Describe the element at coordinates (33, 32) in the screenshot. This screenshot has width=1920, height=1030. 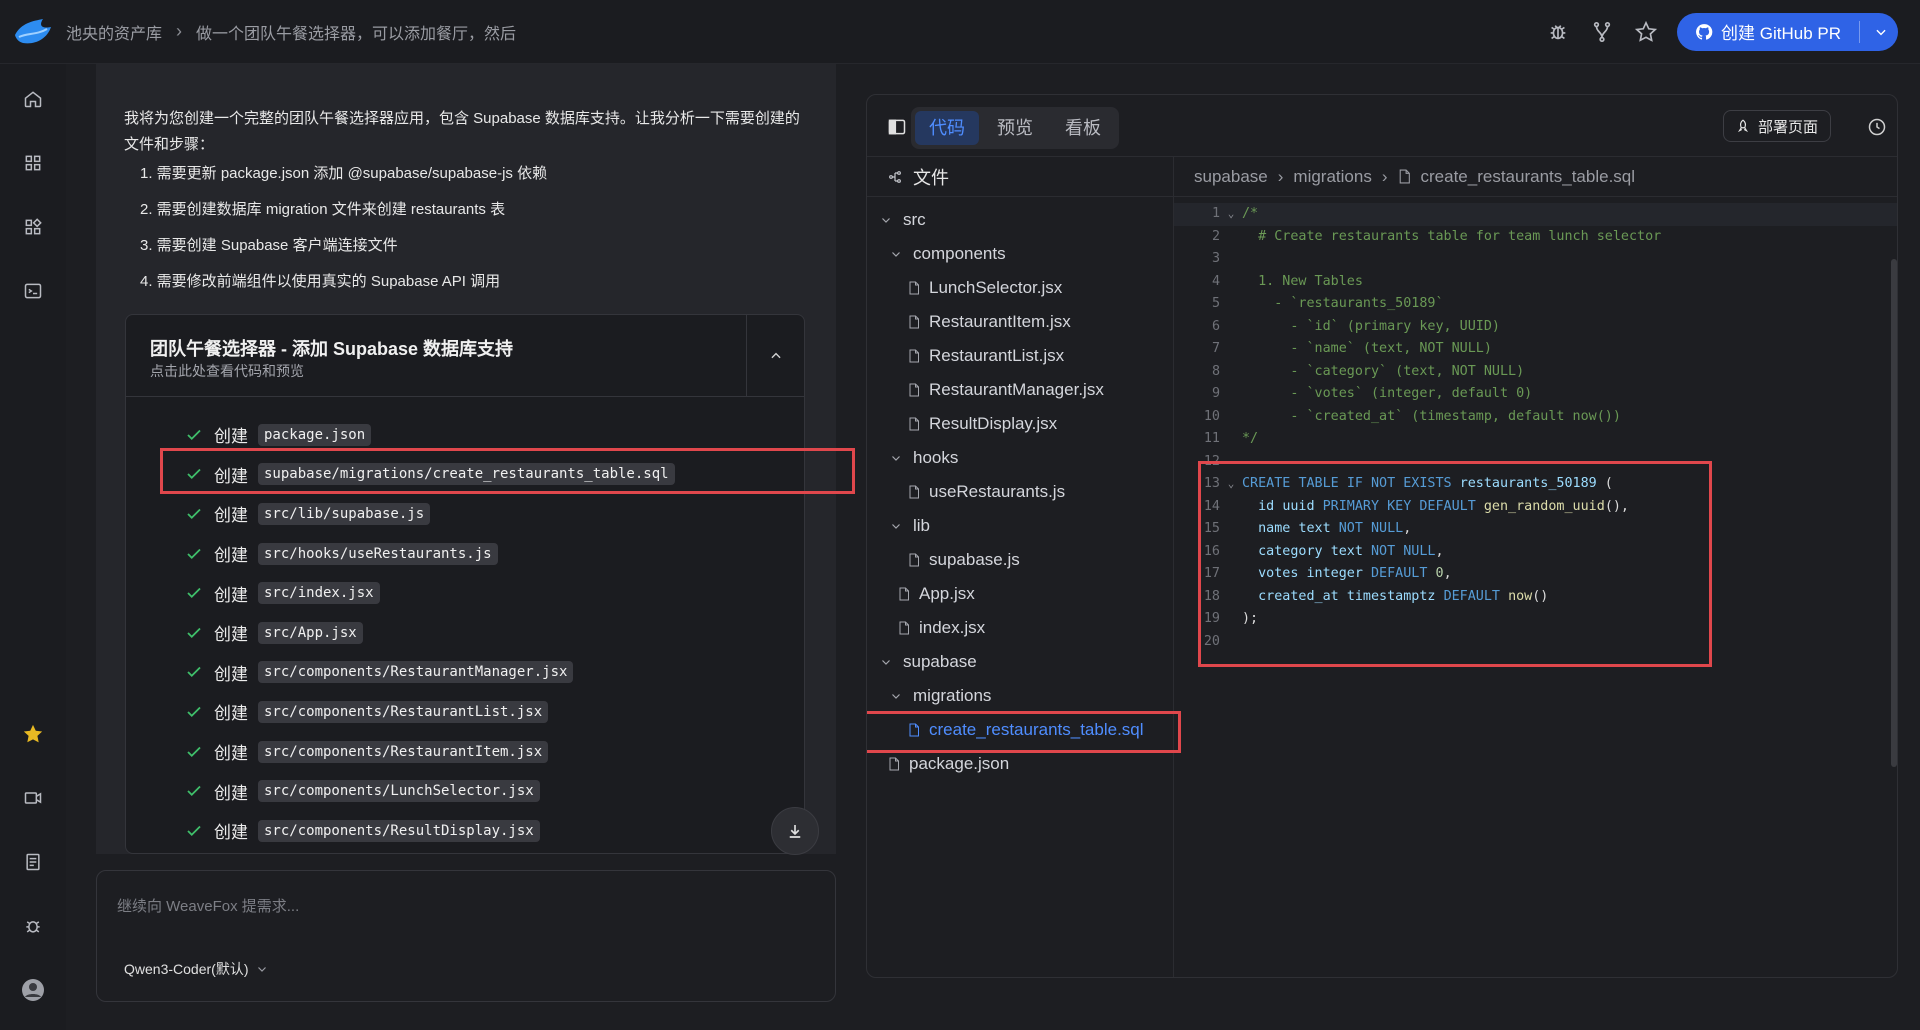
I see `weavefox-logo` at that location.